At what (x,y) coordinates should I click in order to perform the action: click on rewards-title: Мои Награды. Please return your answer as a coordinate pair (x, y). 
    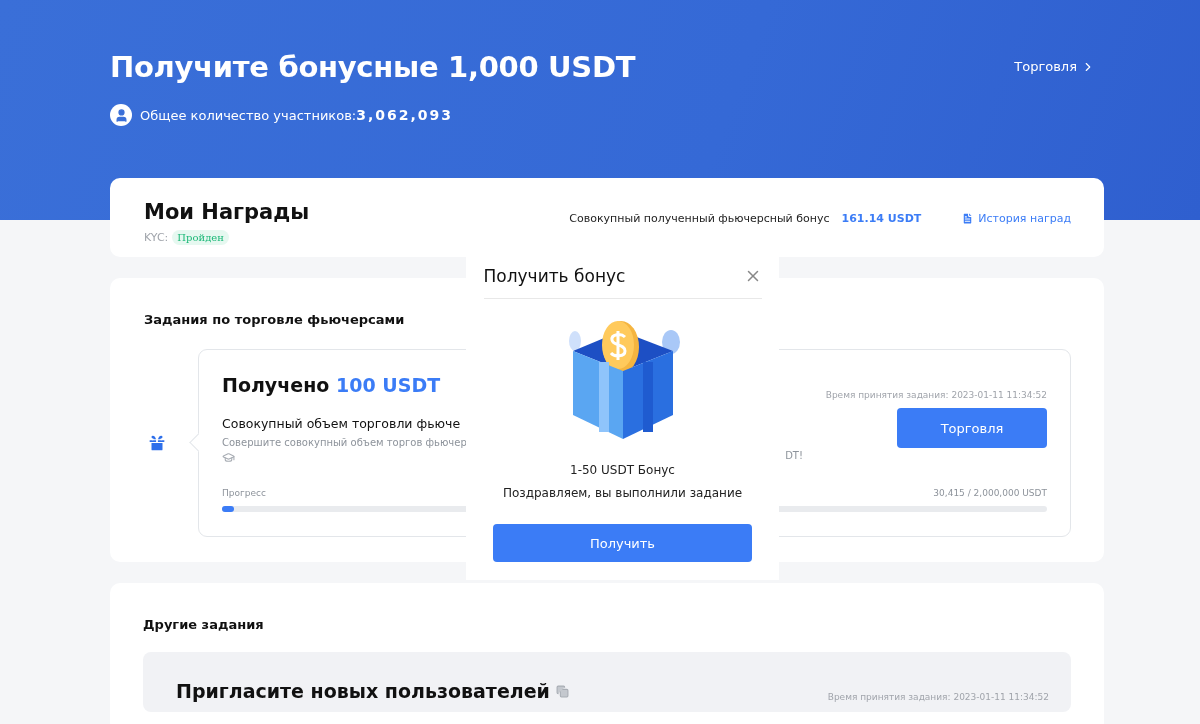
    Looking at the image, I should click on (227, 212).